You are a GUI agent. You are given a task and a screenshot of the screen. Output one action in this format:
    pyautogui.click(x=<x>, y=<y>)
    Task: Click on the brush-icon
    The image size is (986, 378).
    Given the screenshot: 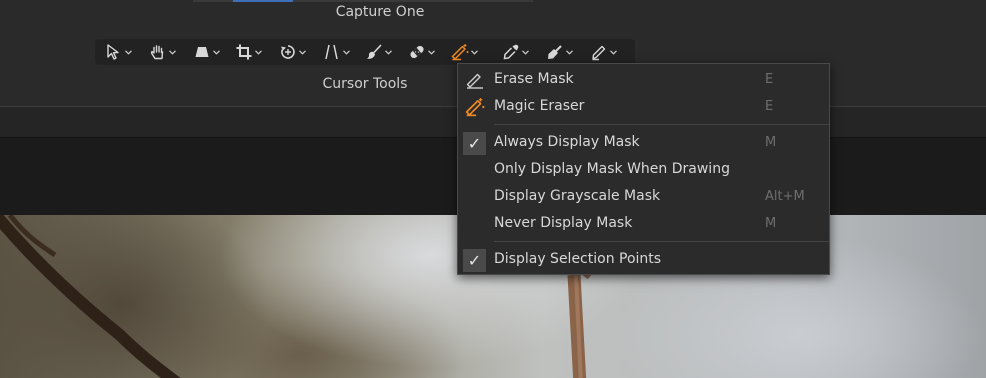 What is the action you would take?
    pyautogui.click(x=374, y=51)
    